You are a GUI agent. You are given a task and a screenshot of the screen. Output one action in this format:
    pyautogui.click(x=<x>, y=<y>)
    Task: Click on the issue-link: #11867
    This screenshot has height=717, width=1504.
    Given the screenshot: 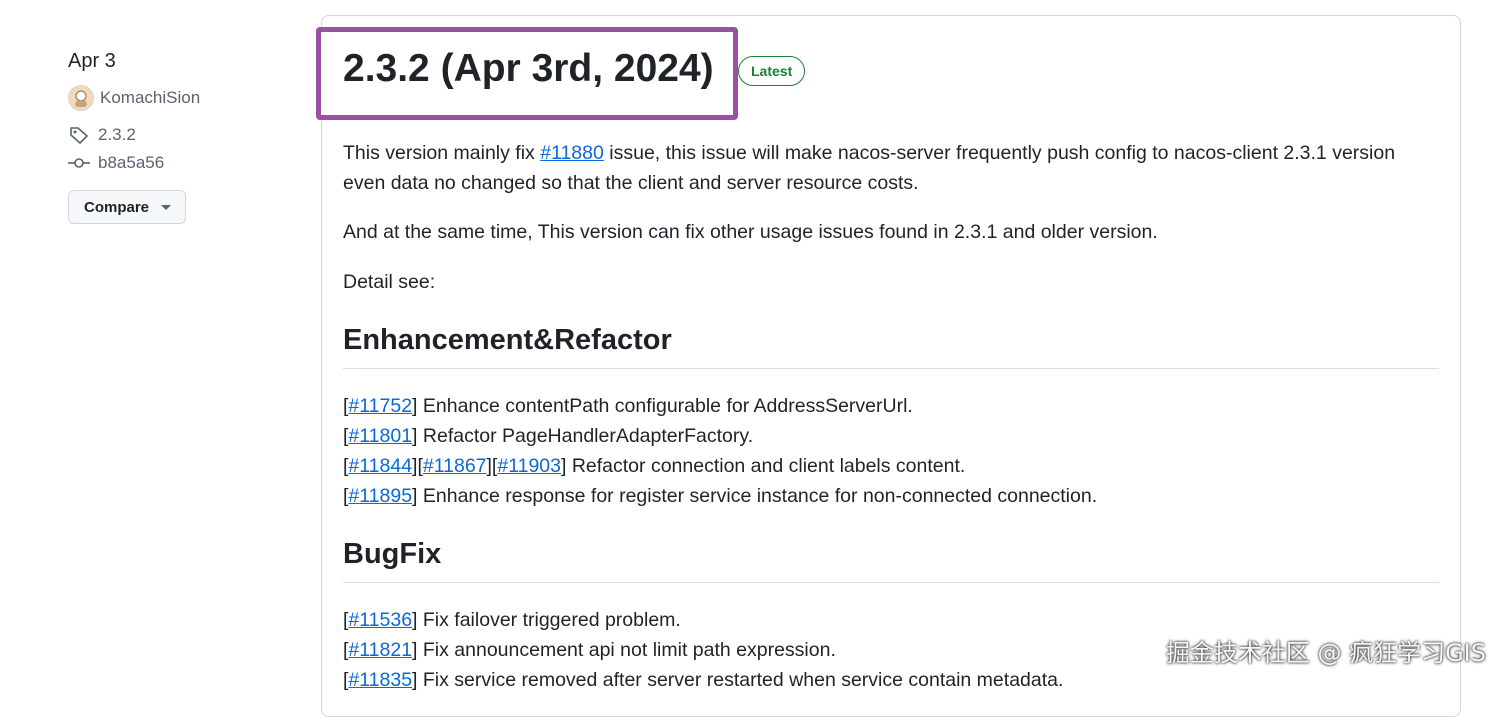 What is the action you would take?
    pyautogui.click(x=455, y=466)
    